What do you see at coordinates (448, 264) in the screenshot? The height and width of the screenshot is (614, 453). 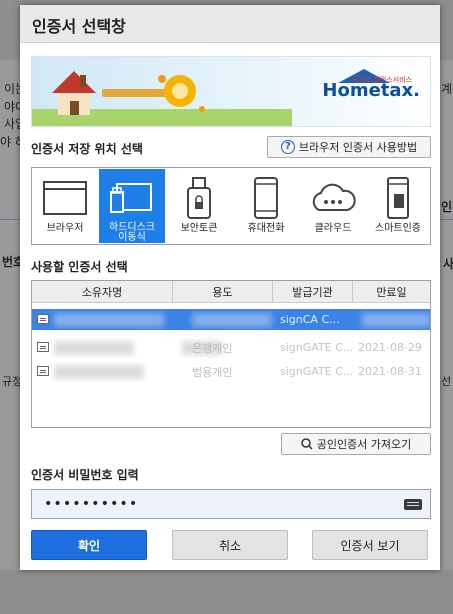 I see `background-text: 사` at bounding box center [448, 264].